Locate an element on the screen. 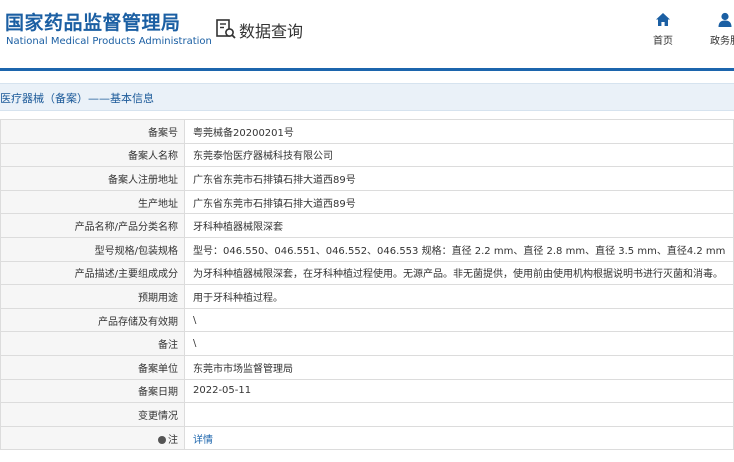 Image resolution: width=734 pixels, height=462 pixels. table-row: 备案单位 东莞市市场监督管理局 is located at coordinates (367, 367).